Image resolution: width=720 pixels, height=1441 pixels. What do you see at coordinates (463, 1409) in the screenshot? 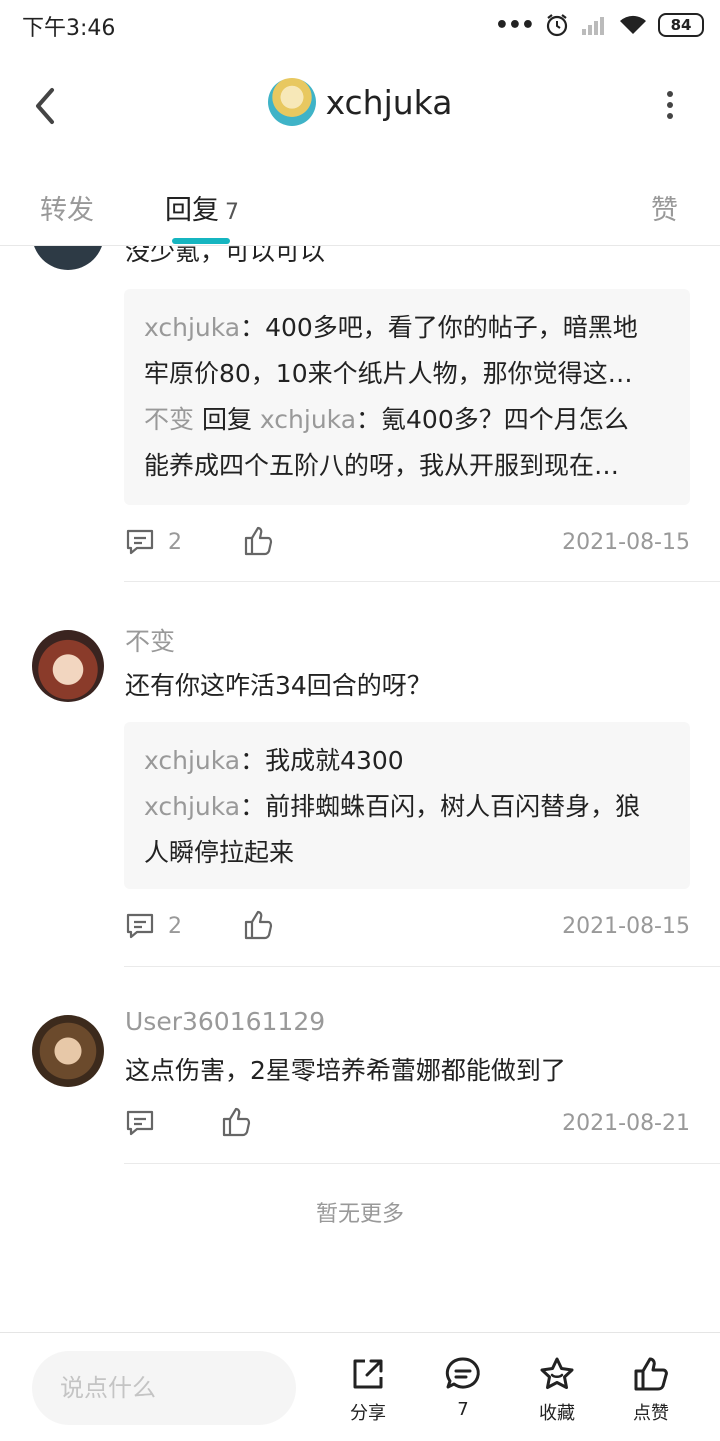
I see `comment-count: 7` at bounding box center [463, 1409].